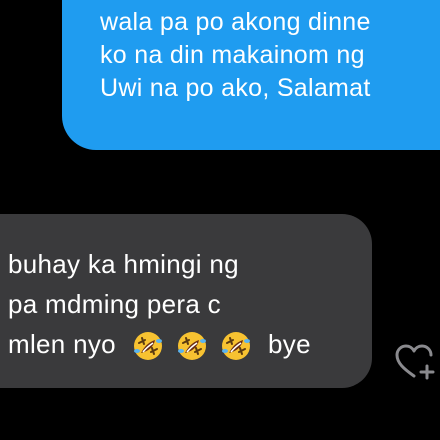 The width and height of the screenshot is (440, 440). Describe the element at coordinates (235, 88) in the screenshot. I see `outgoing-message-line: Uwi na po ako, Salamat` at that location.